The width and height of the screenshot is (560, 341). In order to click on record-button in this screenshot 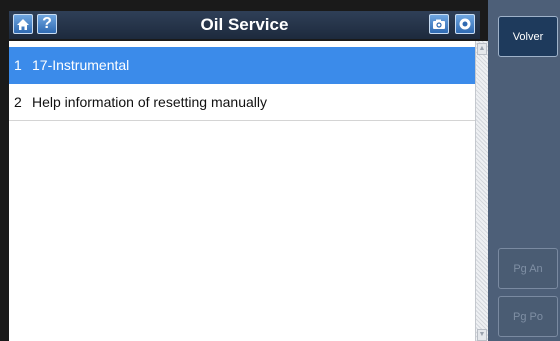, I will do `click(465, 24)`.